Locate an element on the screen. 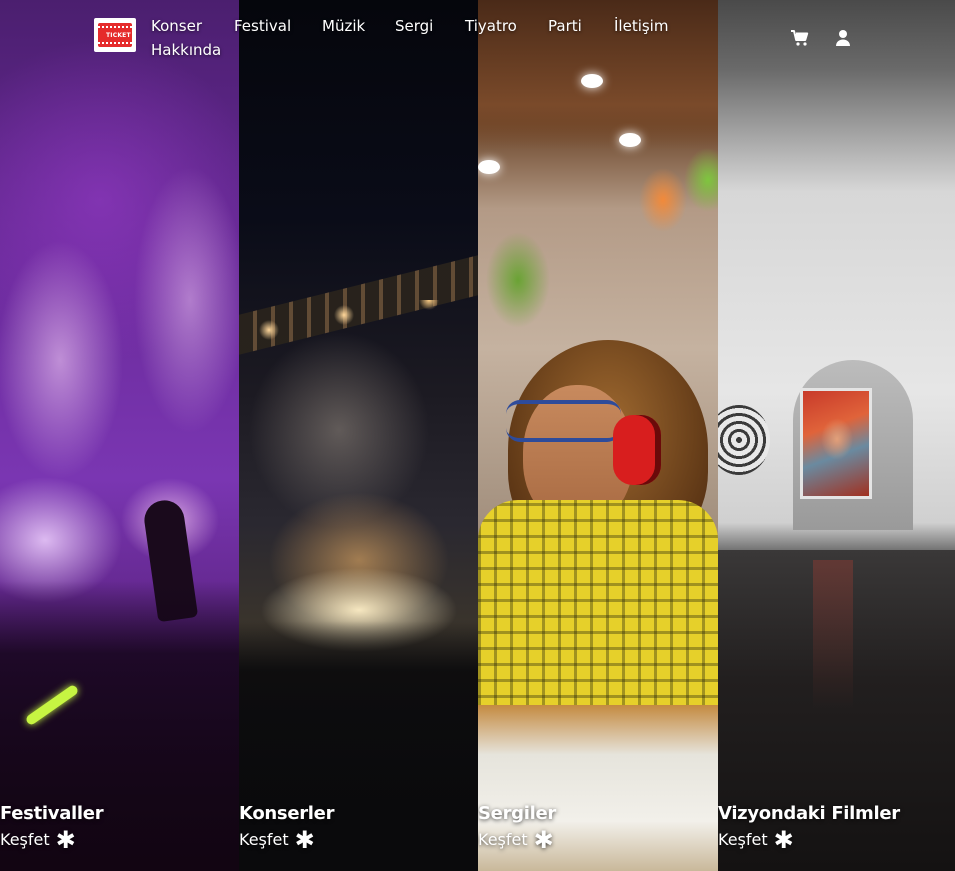 The height and width of the screenshot is (871, 955). ticket-icon: TICKET is located at coordinates (115, 35).